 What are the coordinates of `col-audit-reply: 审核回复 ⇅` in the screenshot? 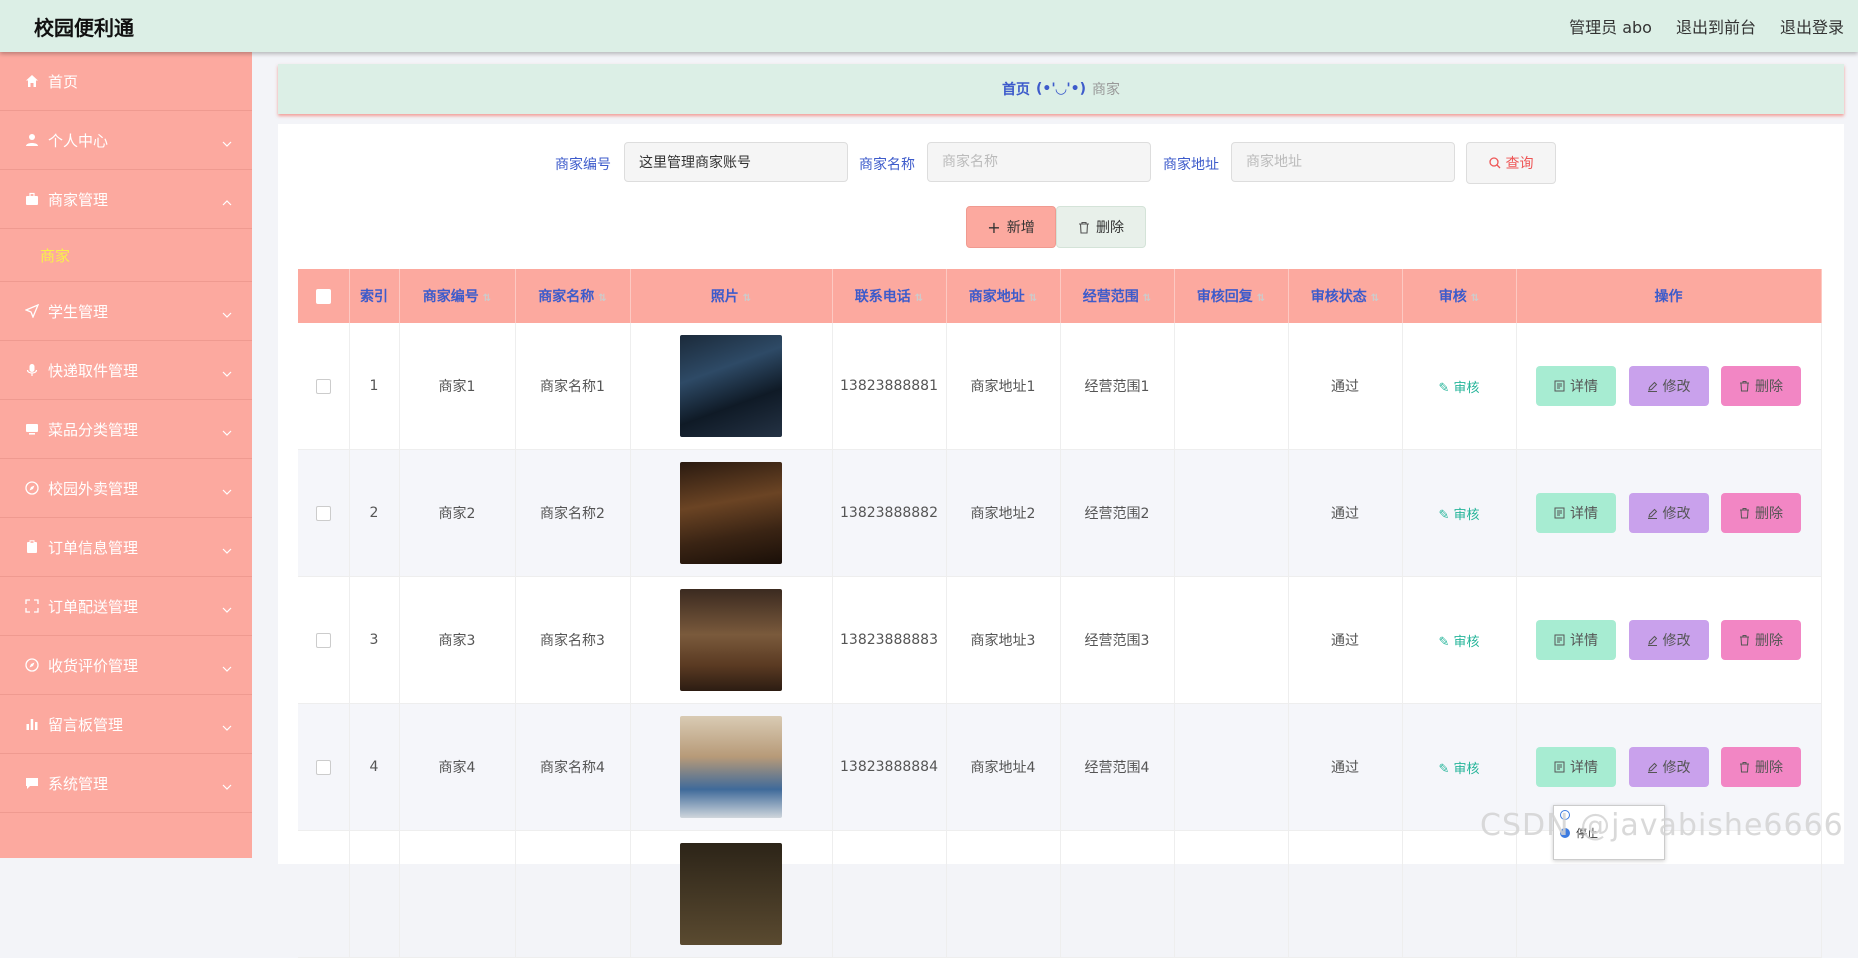 It's located at (1231, 296).